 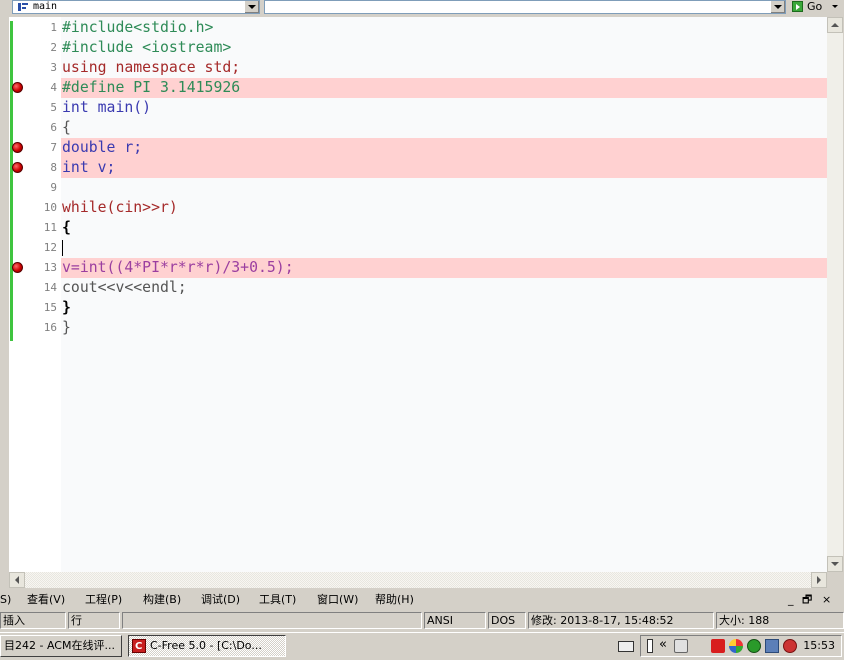 I want to click on minimize-icon: _, so click(x=791, y=600).